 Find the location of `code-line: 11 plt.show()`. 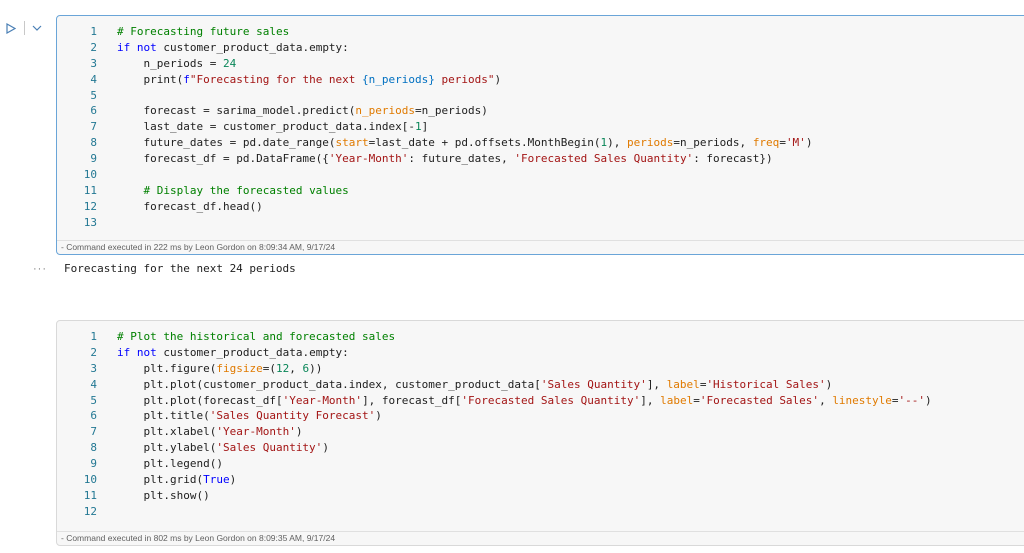

code-line: 11 plt.show() is located at coordinates (540, 496).